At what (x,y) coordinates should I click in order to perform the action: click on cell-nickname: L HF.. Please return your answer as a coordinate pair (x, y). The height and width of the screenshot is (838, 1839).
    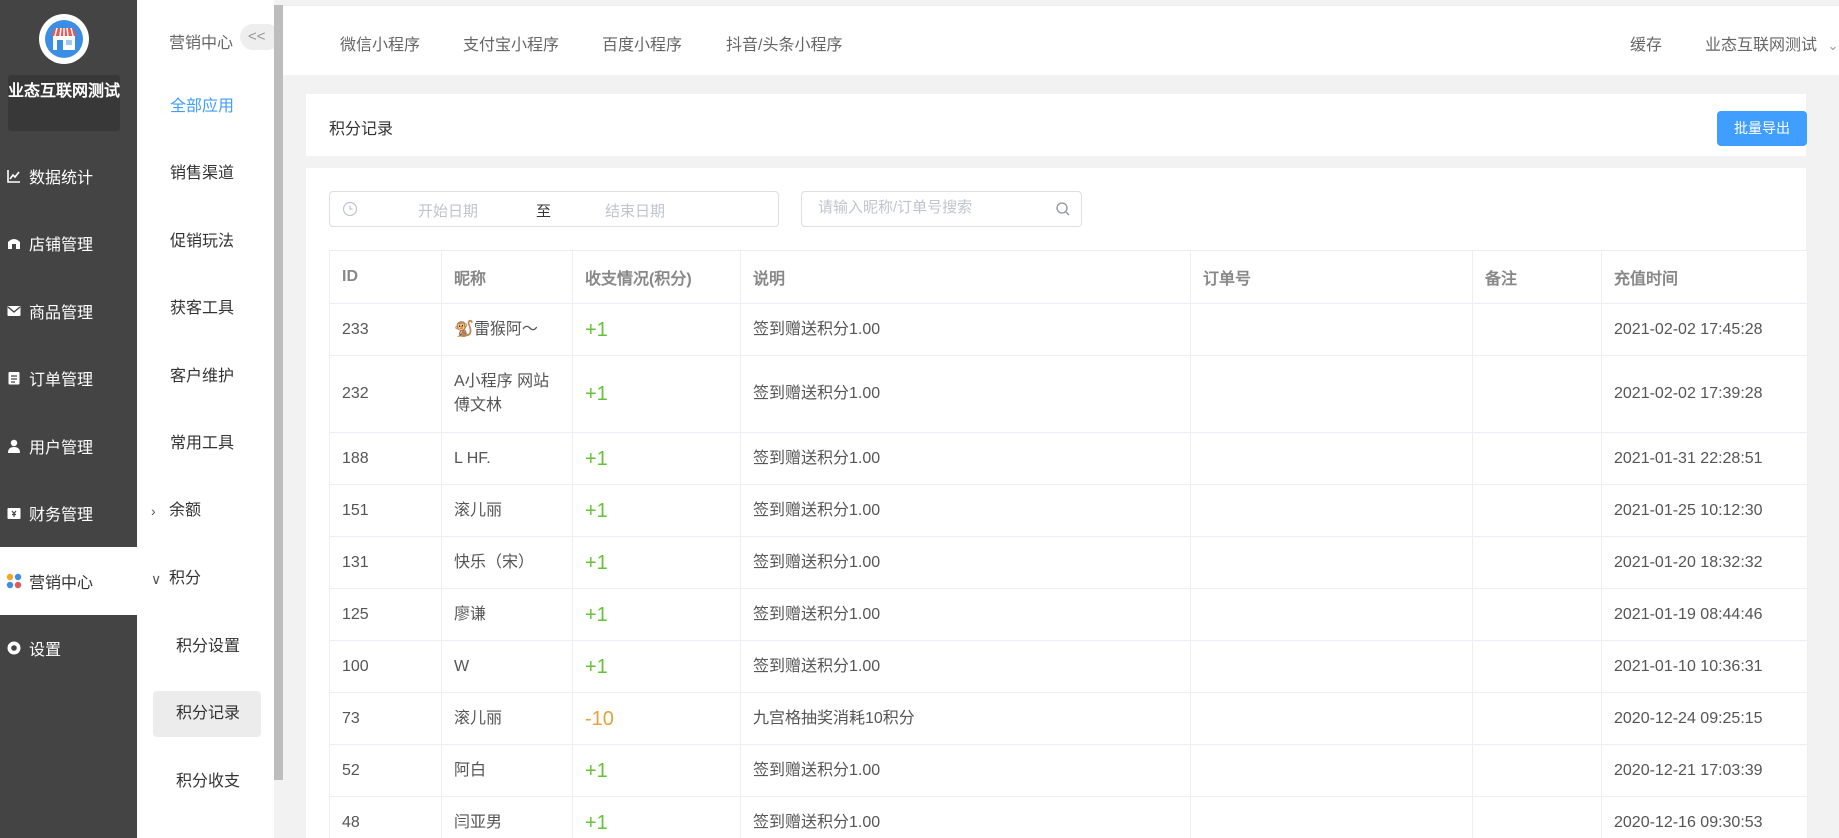
    Looking at the image, I should click on (507, 458).